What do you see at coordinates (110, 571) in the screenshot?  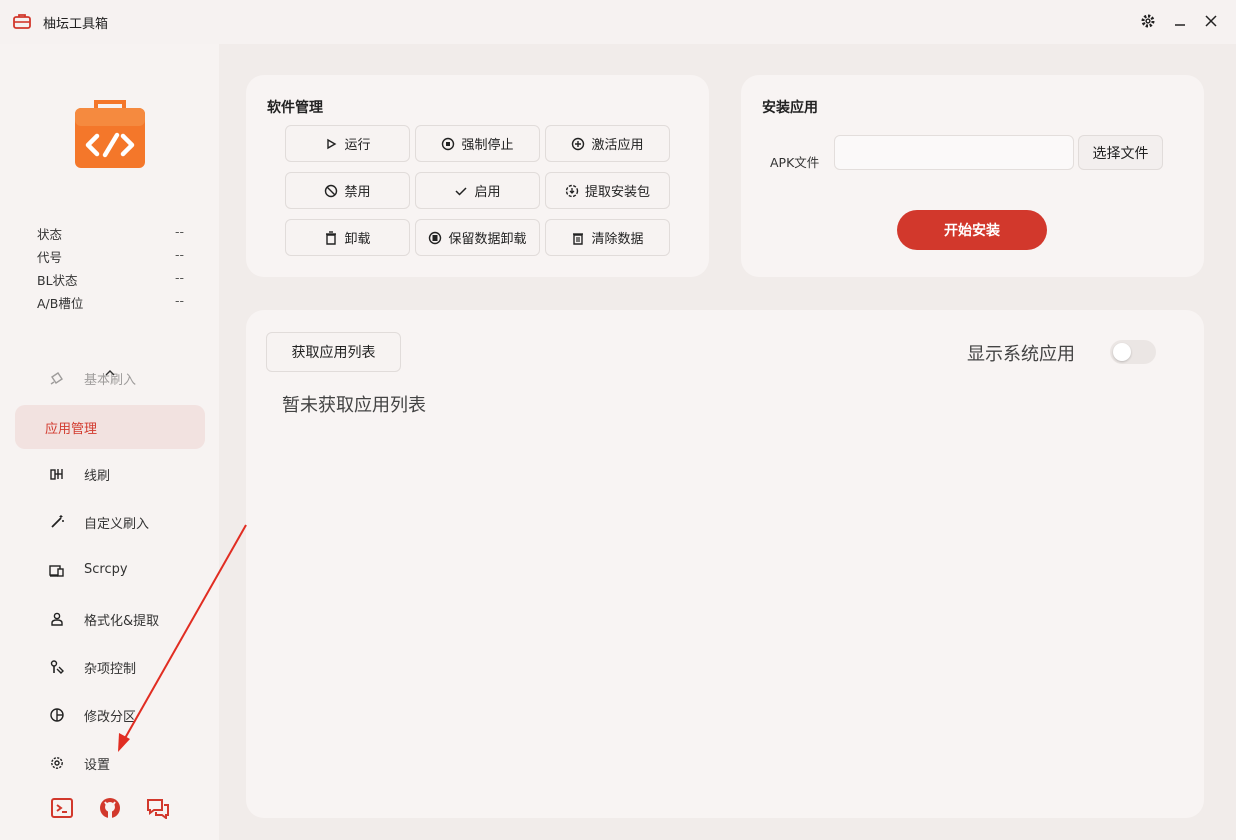 I see `sidebar-item-scrcpy: Scrcpy` at bounding box center [110, 571].